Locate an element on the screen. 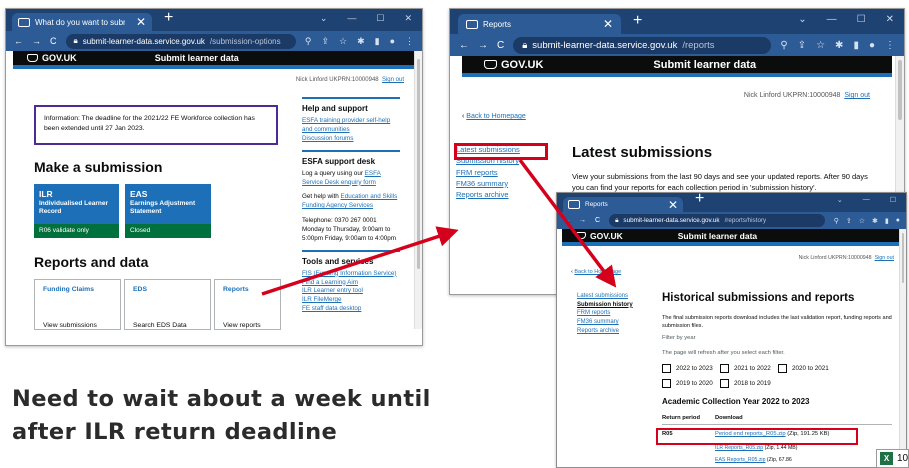 The height and width of the screenshot is (468, 909). annotation-arrows is located at coordinates (439, 227).